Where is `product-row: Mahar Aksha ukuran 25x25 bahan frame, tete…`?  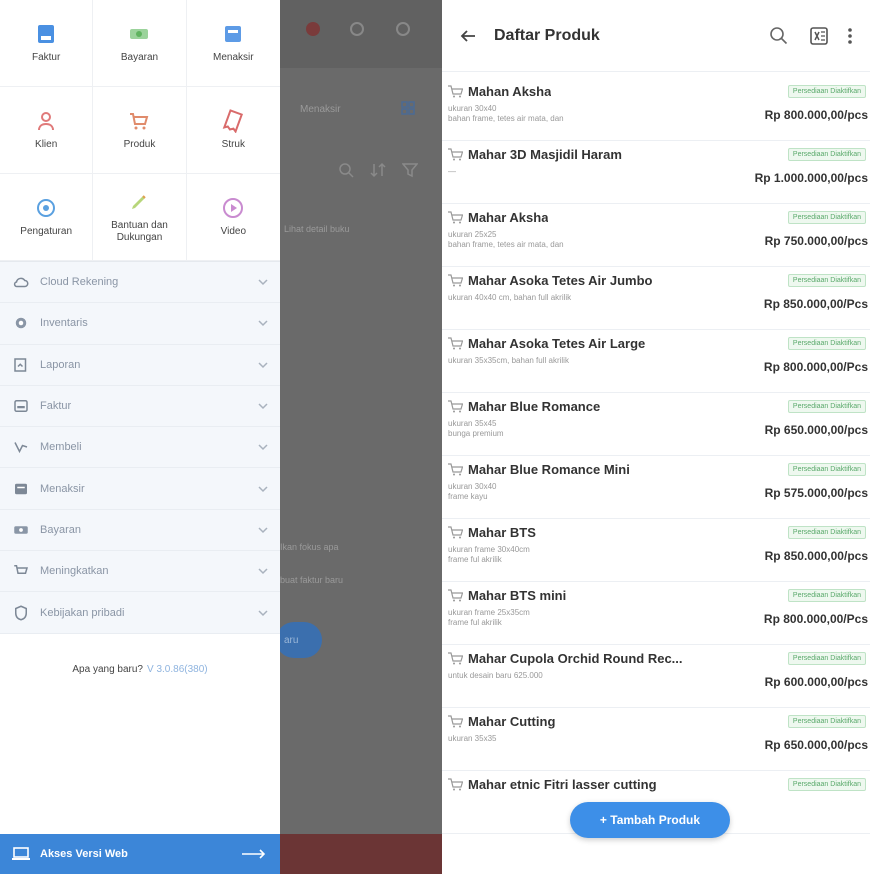 product-row: Mahar Aksha ukuran 25x25 bahan frame, tete… is located at coordinates (656, 235).